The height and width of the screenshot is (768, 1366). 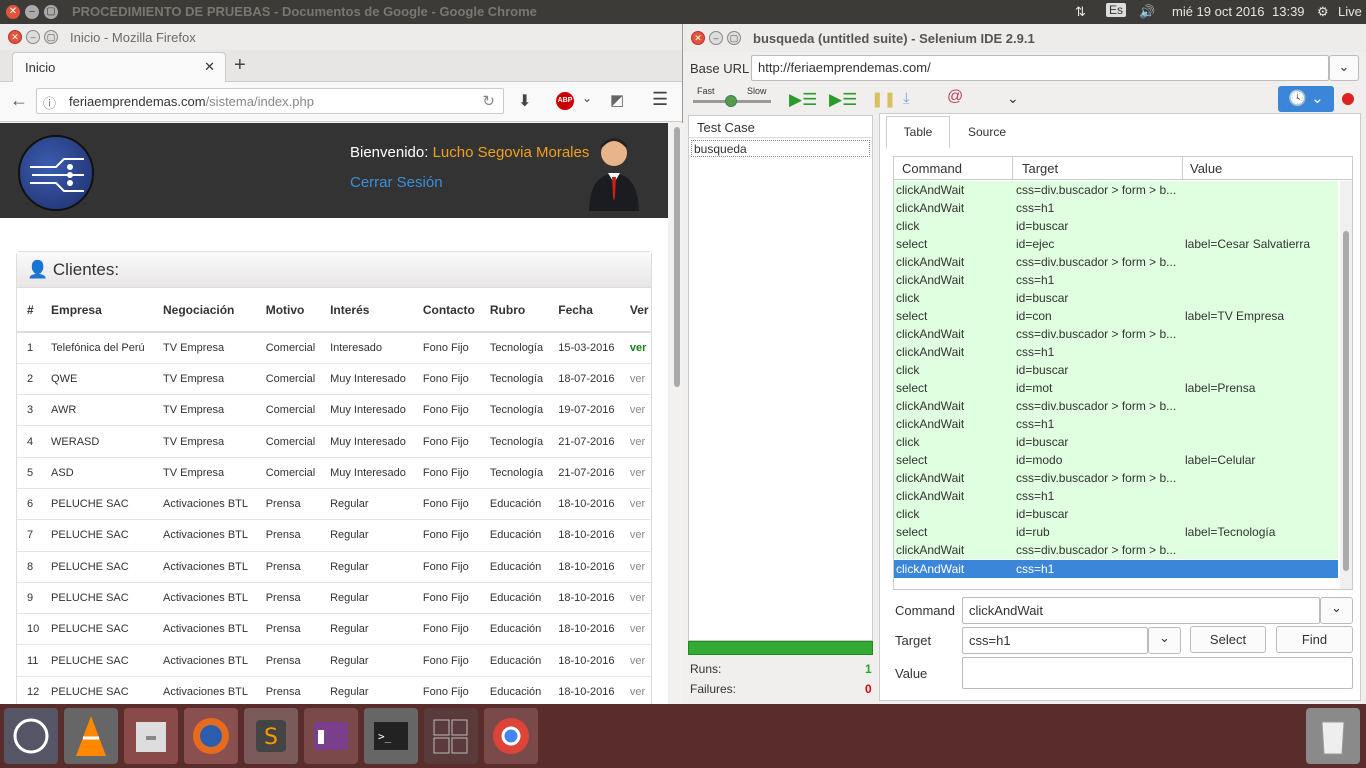 I want to click on keyboard-indicator: Es, so click(x=1116, y=10).